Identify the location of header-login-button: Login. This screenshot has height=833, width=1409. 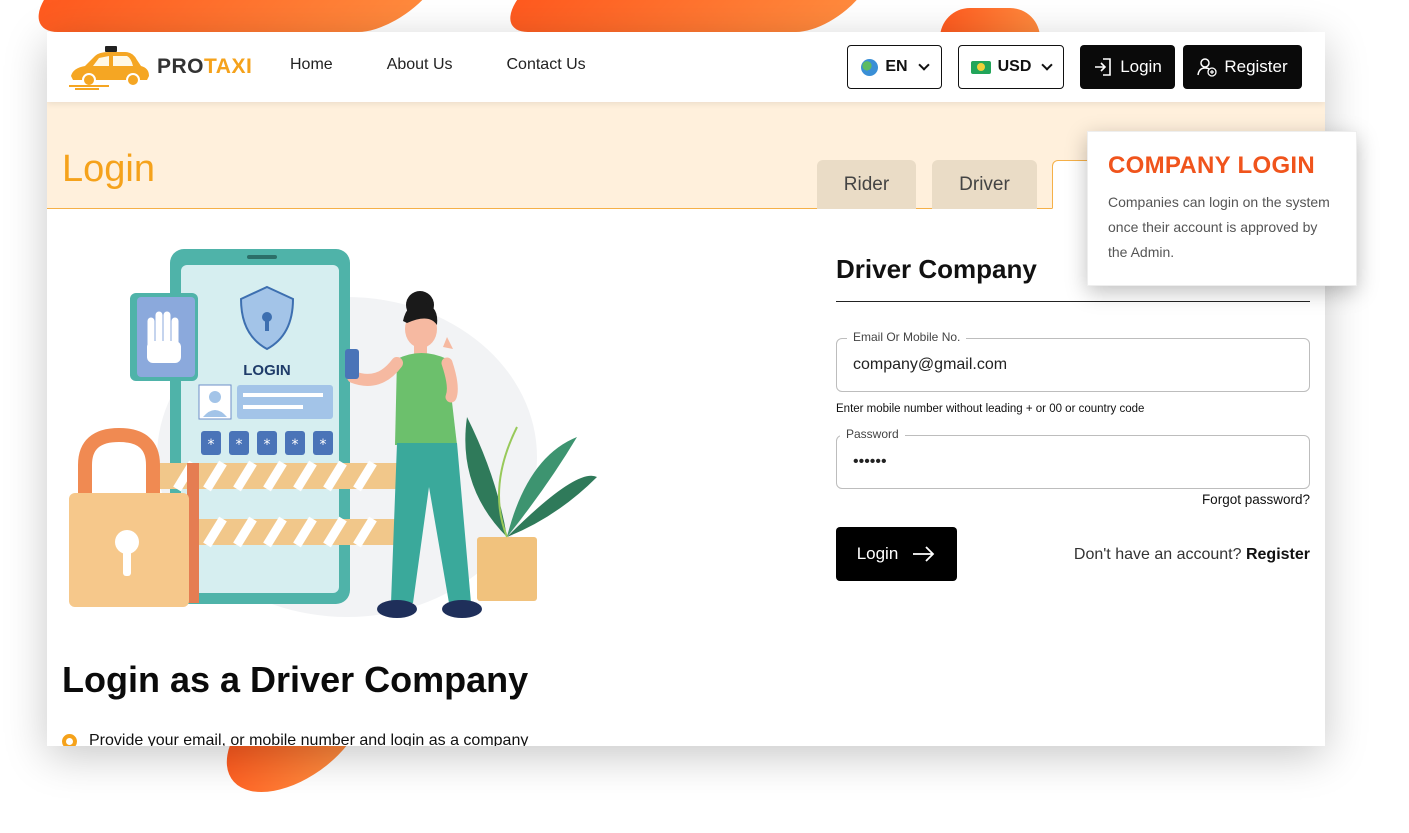
(1127, 67).